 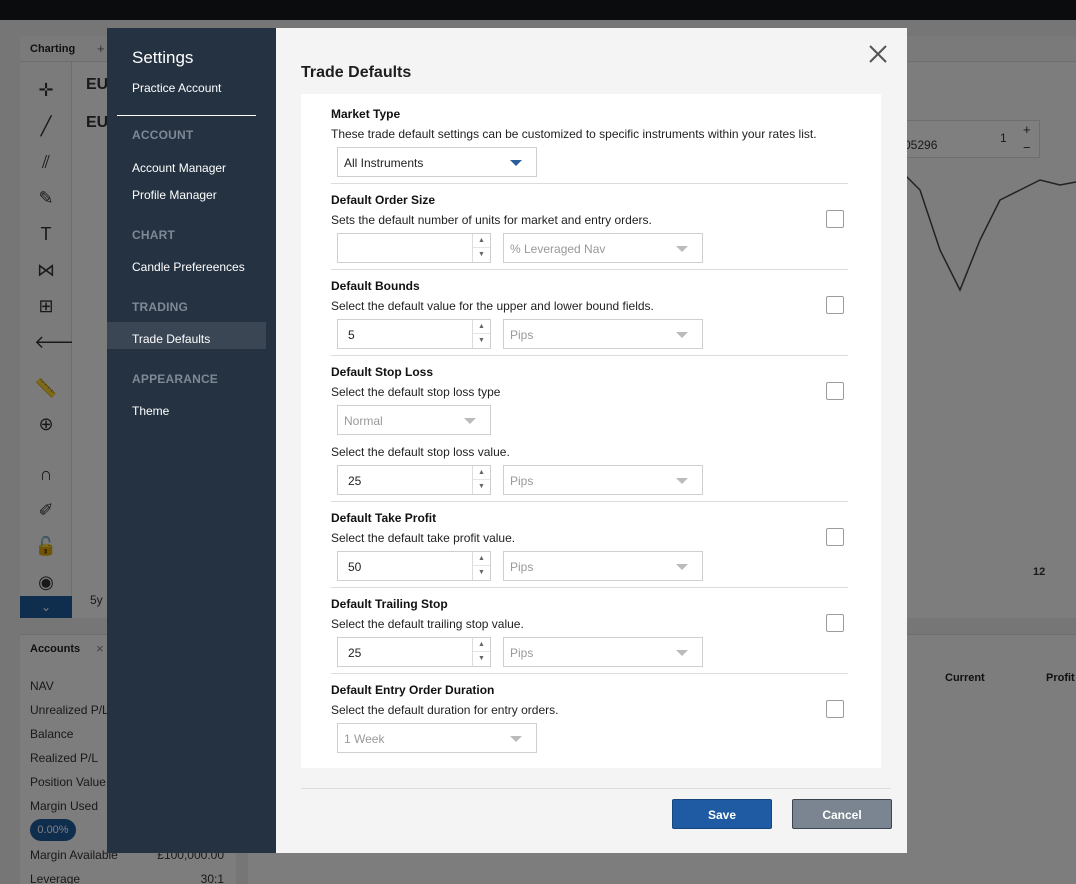 What do you see at coordinates (355, 653) in the screenshot?
I see `trailing-stop-value: 25` at bounding box center [355, 653].